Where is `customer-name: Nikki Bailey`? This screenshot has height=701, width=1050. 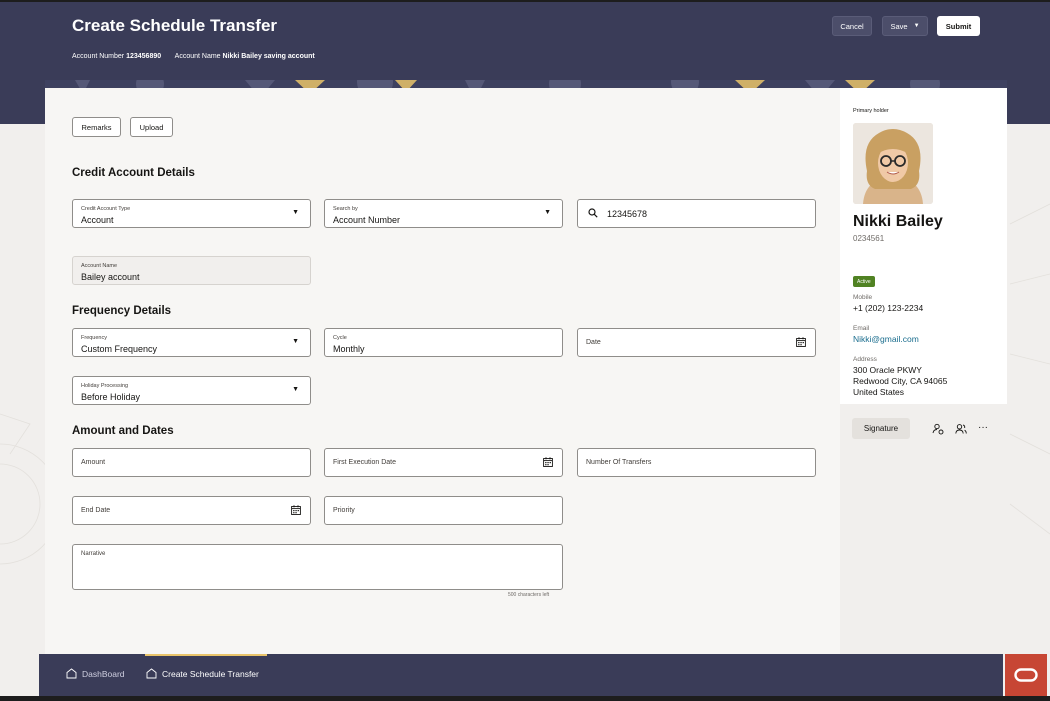 customer-name: Nikki Bailey is located at coordinates (898, 221).